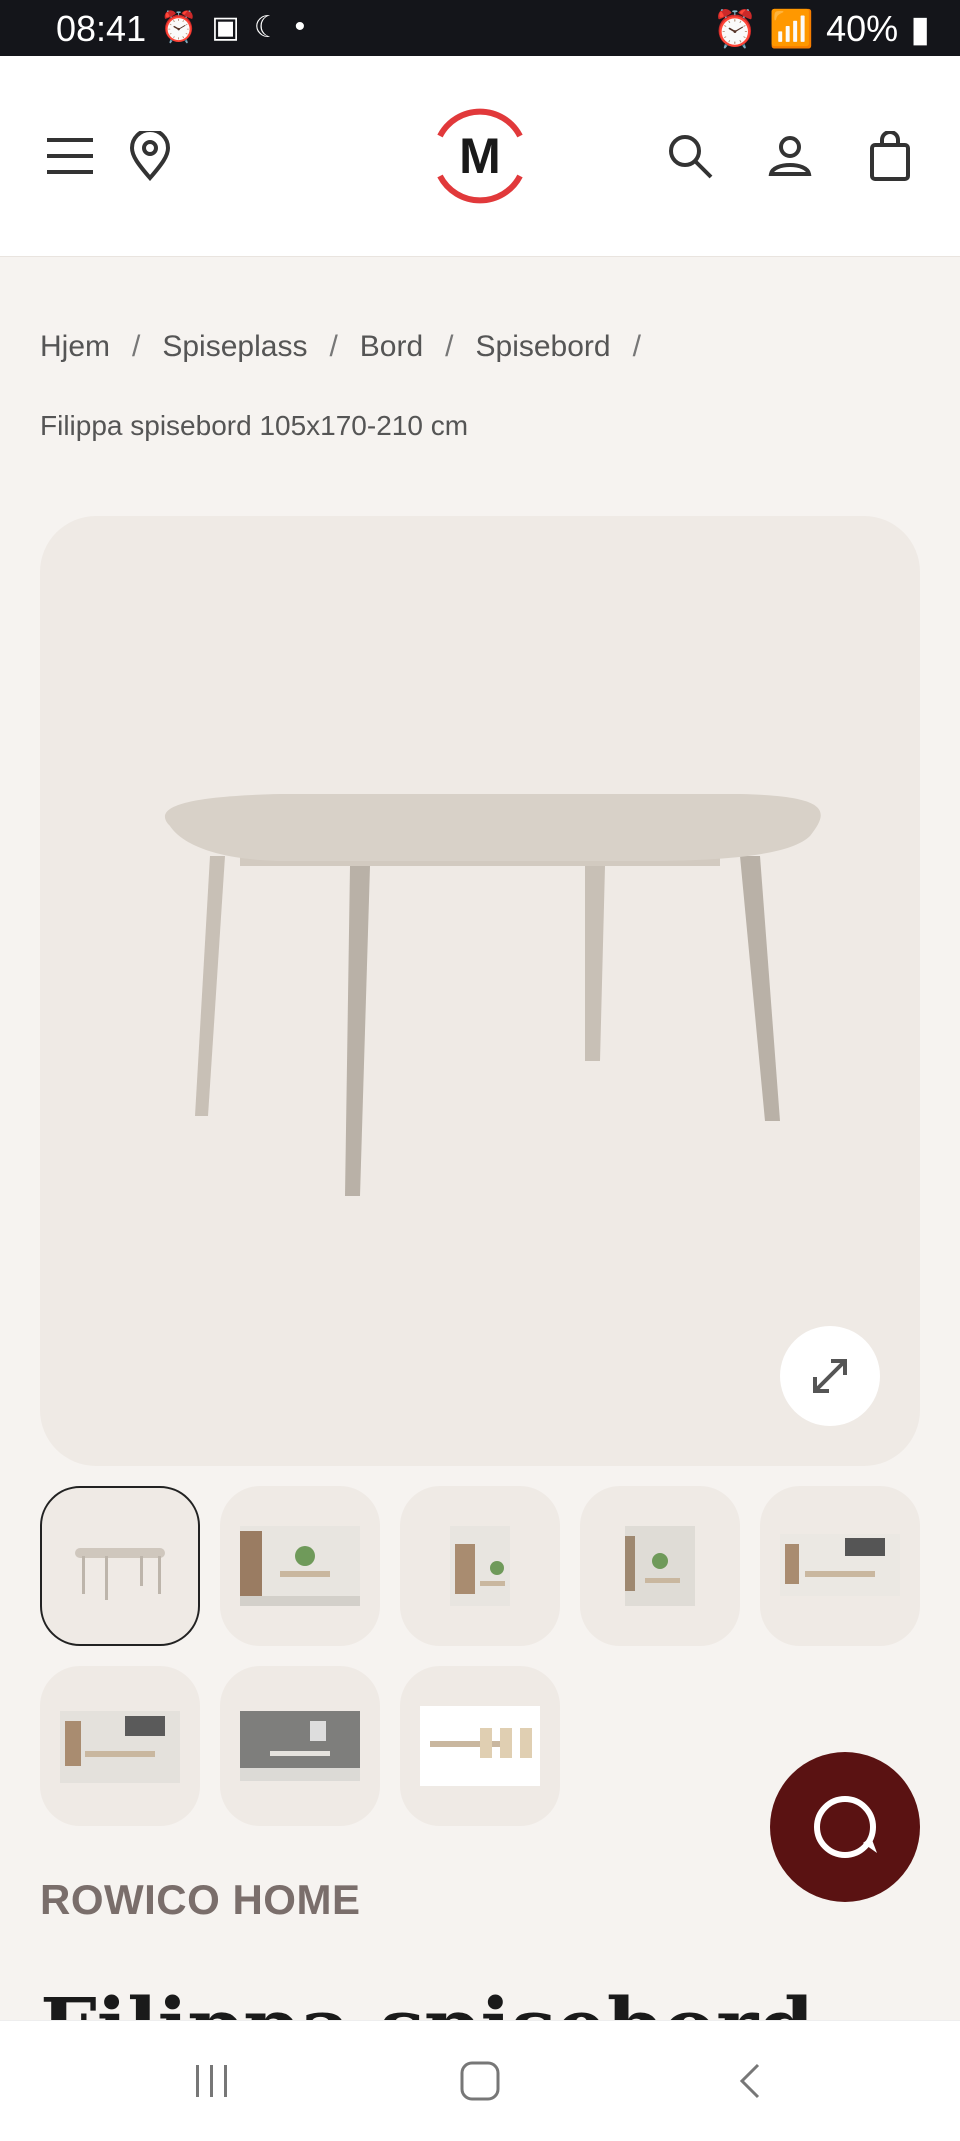  Describe the element at coordinates (267, 27) in the screenshot. I see `moon-icon: ☾` at that location.